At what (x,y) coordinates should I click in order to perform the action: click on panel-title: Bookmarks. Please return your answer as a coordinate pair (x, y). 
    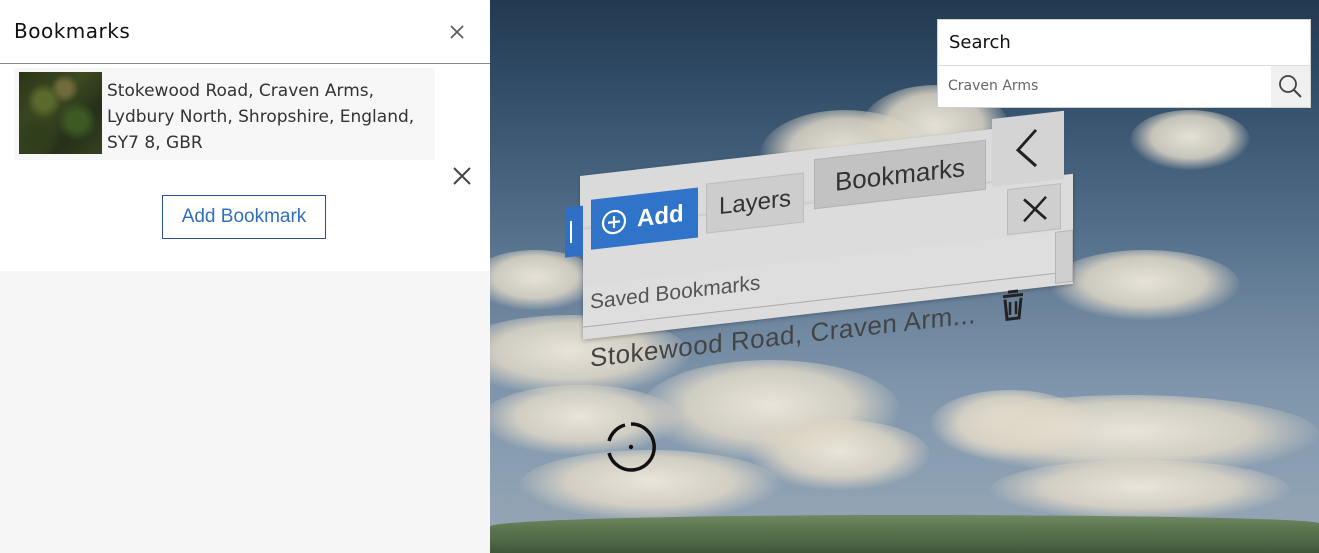
    Looking at the image, I should click on (72, 31).